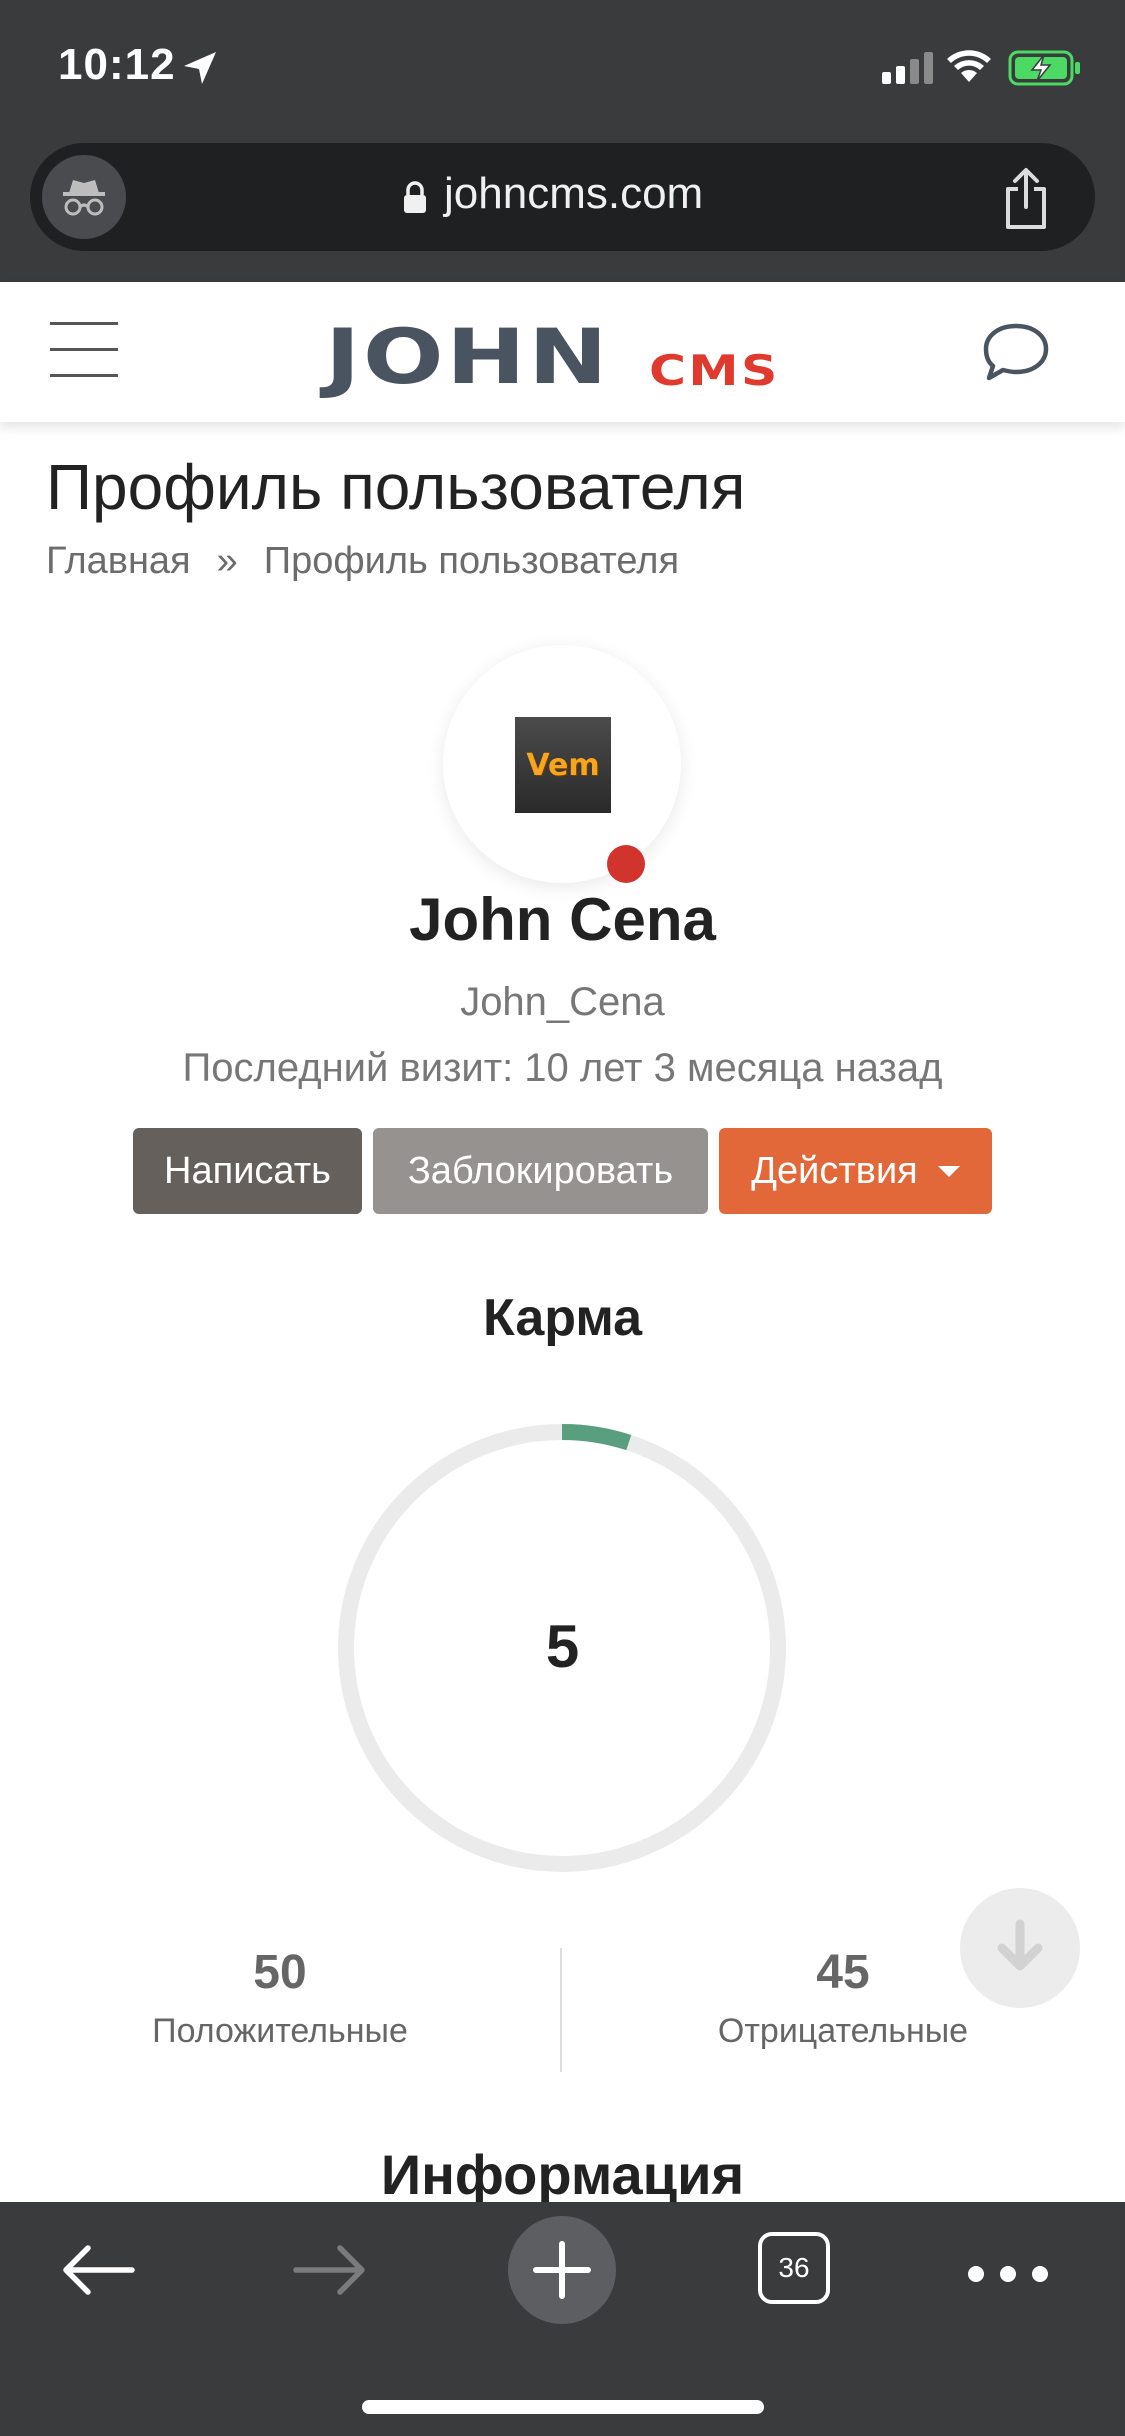  I want to click on caret-down-icon, so click(948, 1171).